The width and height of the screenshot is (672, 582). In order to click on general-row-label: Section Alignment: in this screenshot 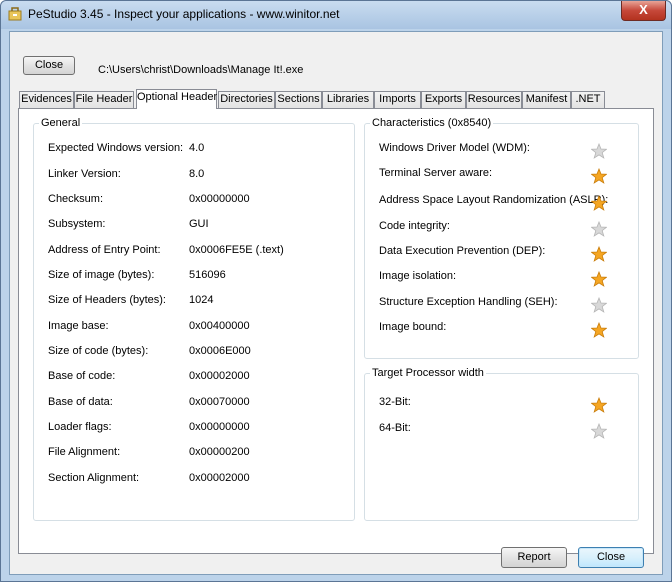, I will do `click(94, 478)`.